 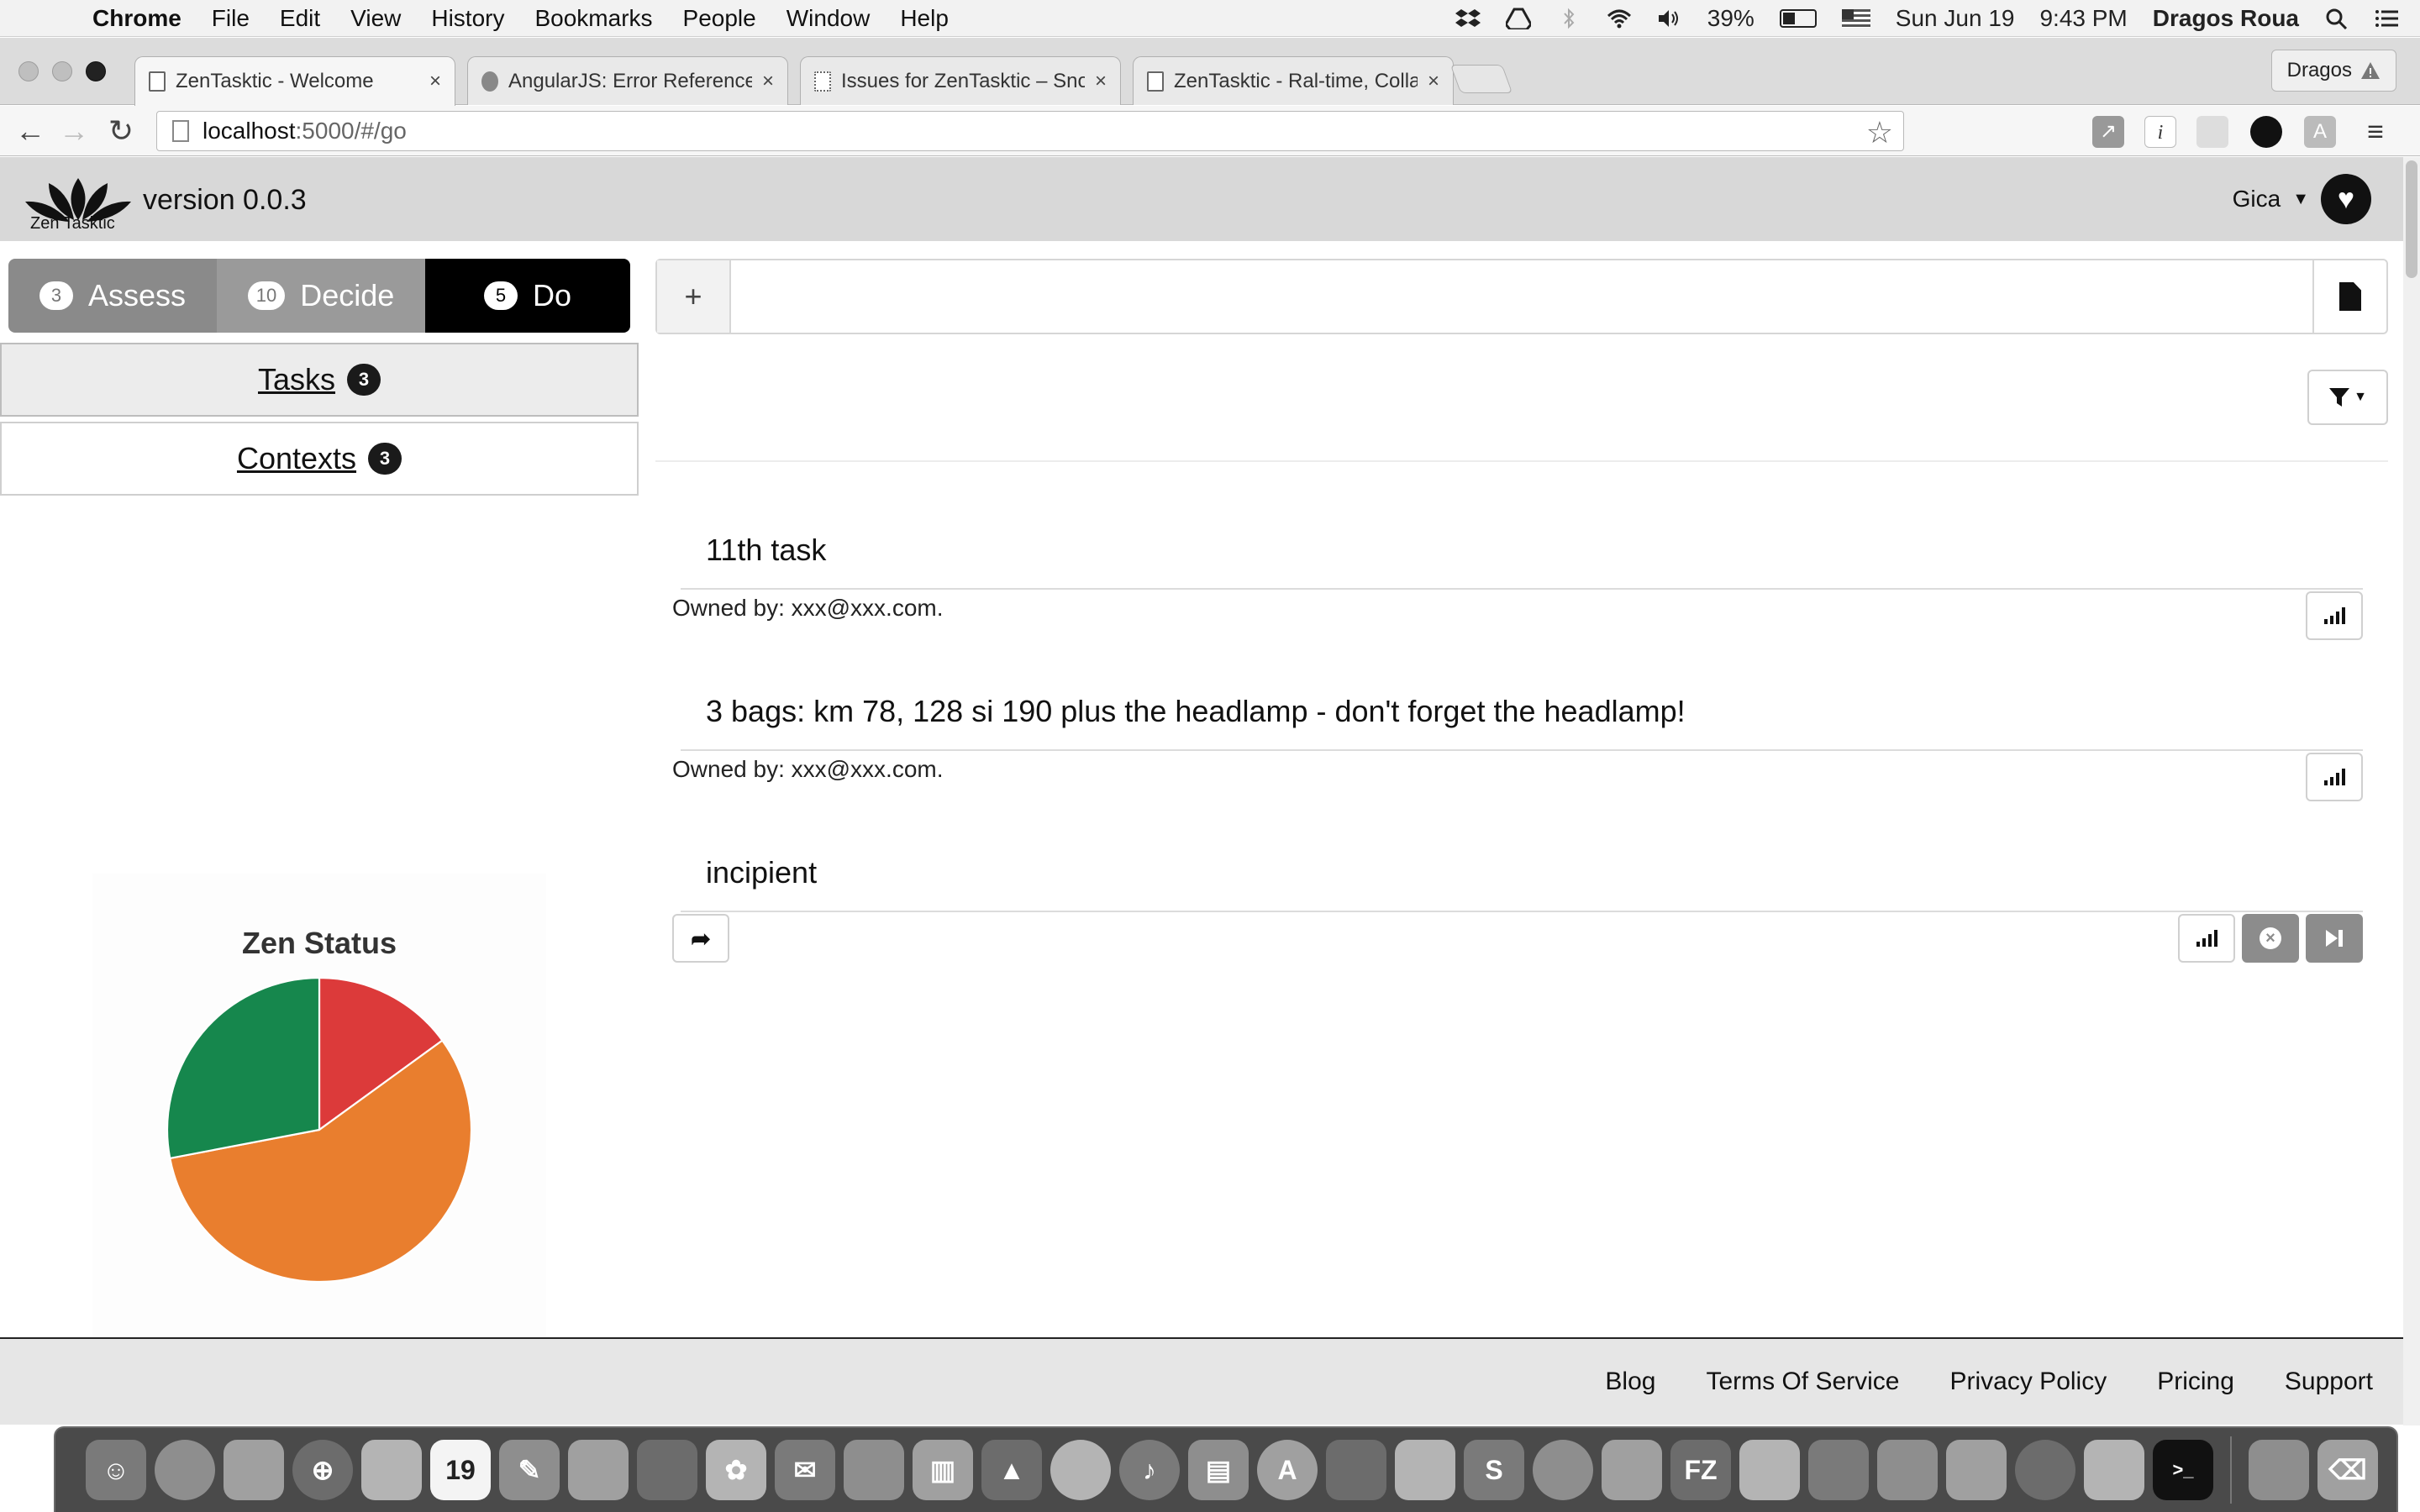 What do you see at coordinates (467, 18) in the screenshot?
I see `menu-history: History` at bounding box center [467, 18].